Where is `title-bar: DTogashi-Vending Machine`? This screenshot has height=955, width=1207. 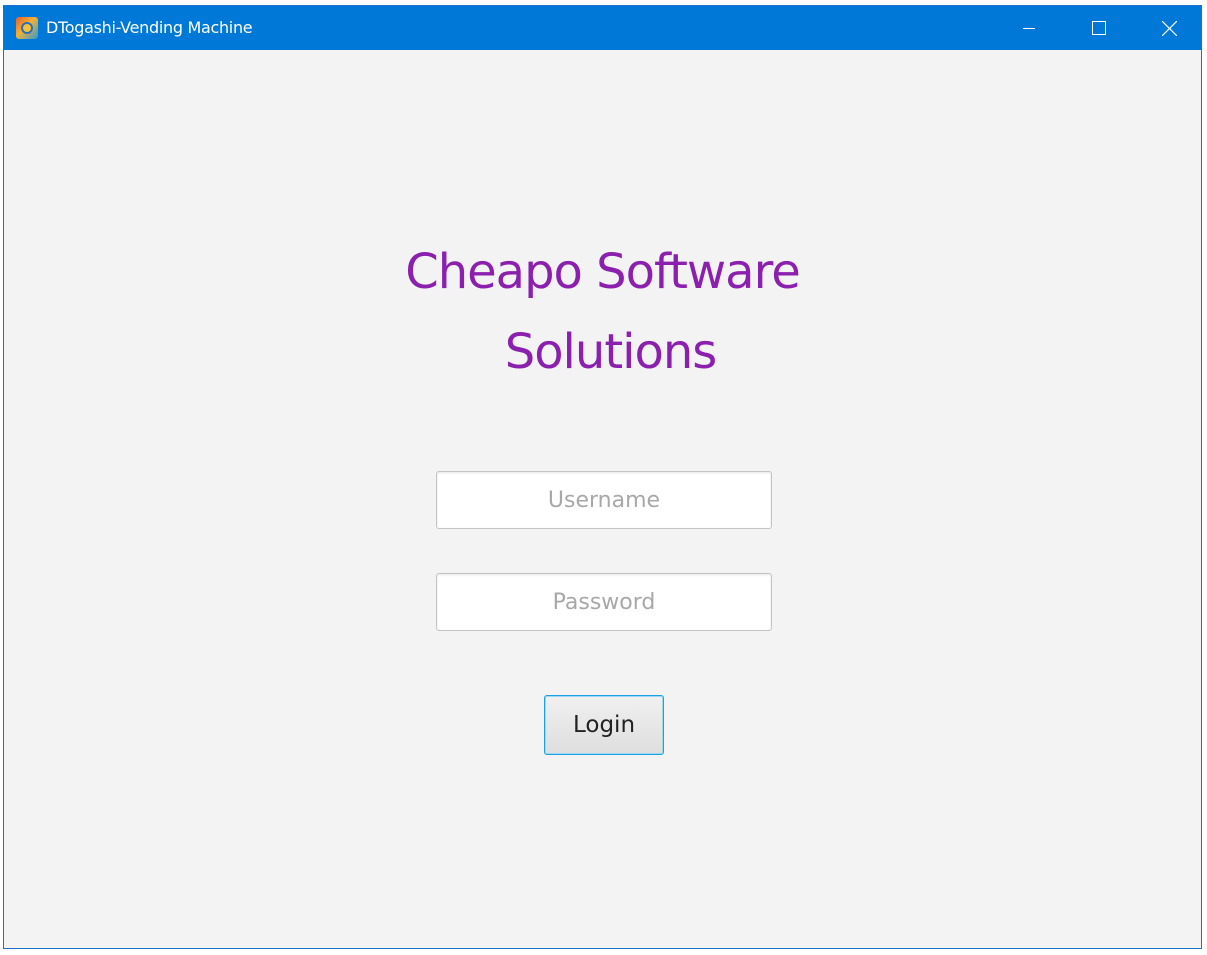 title-bar: DTogashi-Vending Machine is located at coordinates (602, 28).